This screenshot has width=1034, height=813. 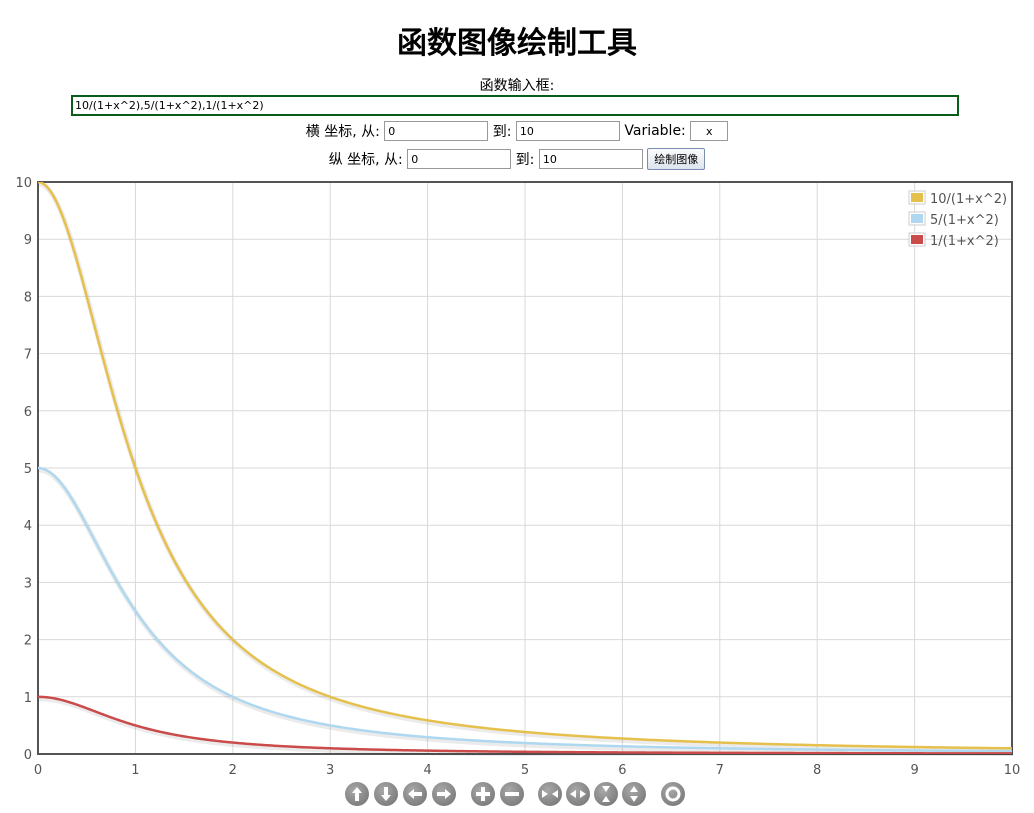 I want to click on x-tick-label: 0, so click(x=38, y=770).